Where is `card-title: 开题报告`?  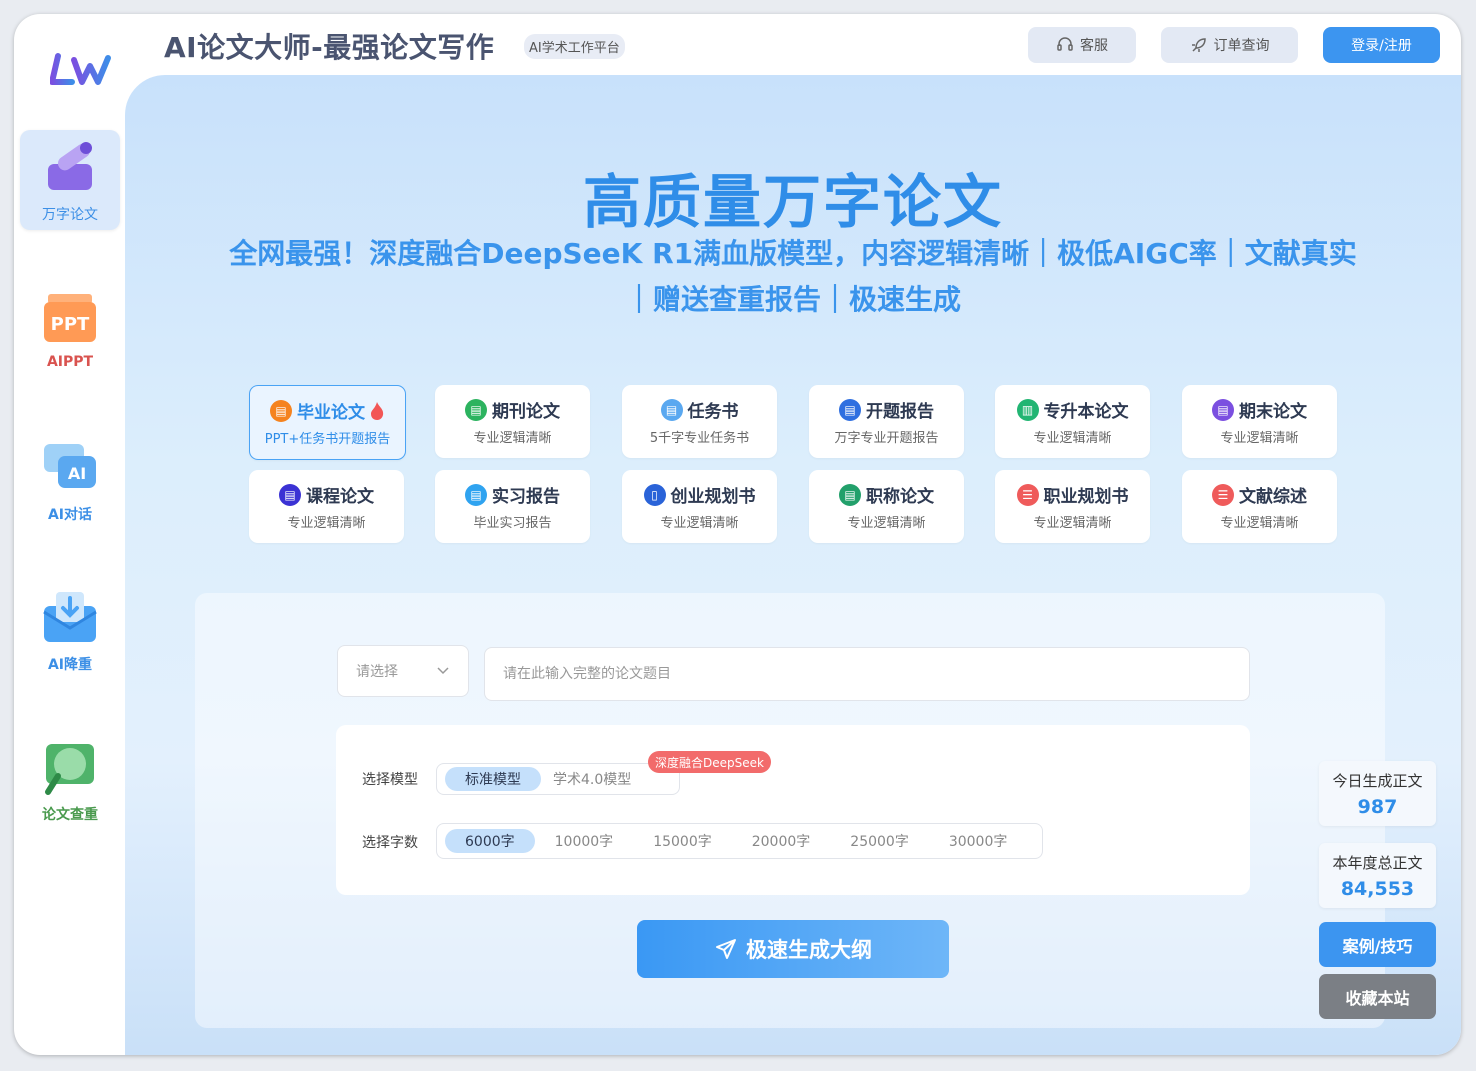
card-title: 开题报告 is located at coordinates (900, 412).